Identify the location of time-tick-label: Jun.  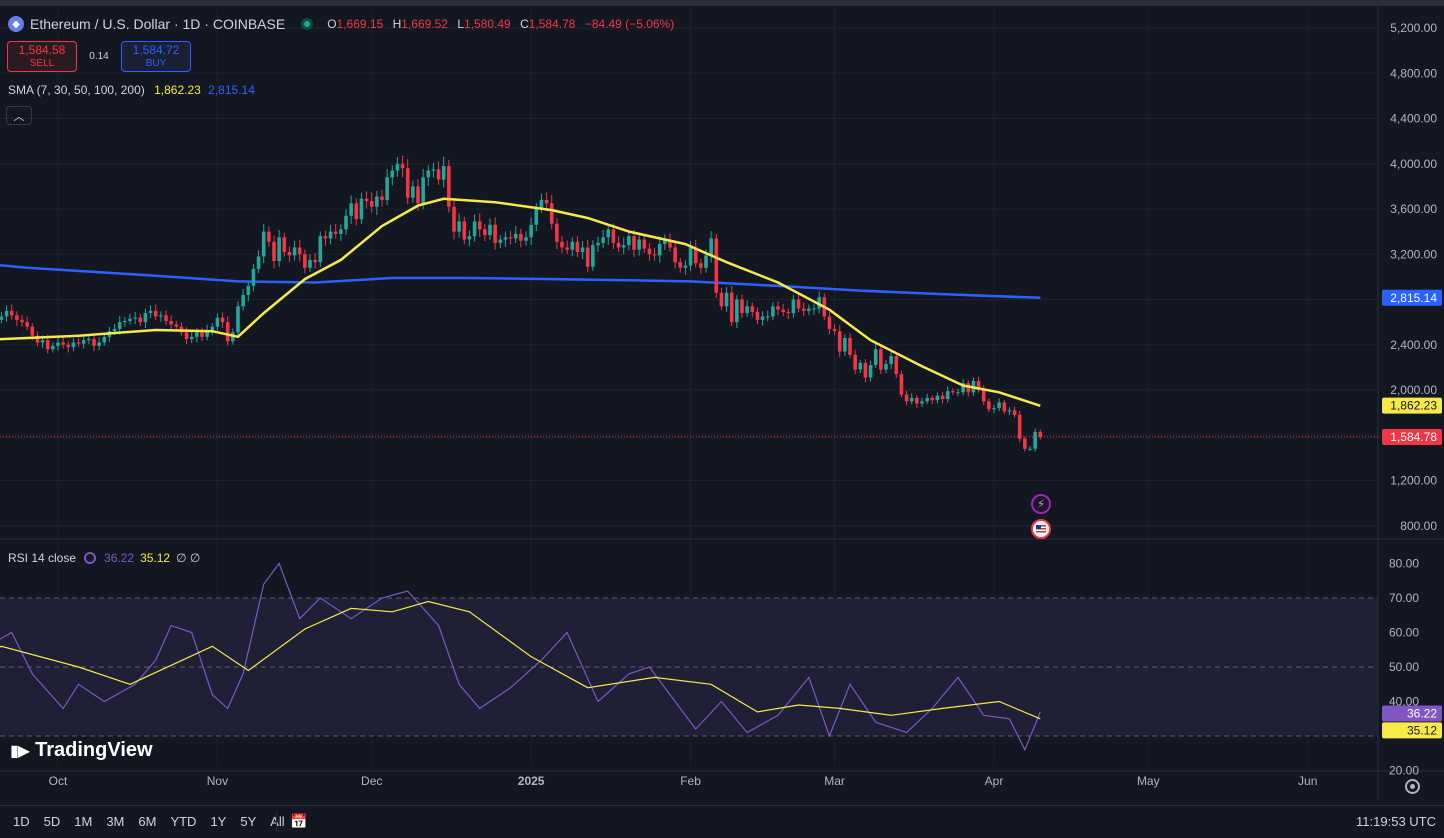
(1307, 781).